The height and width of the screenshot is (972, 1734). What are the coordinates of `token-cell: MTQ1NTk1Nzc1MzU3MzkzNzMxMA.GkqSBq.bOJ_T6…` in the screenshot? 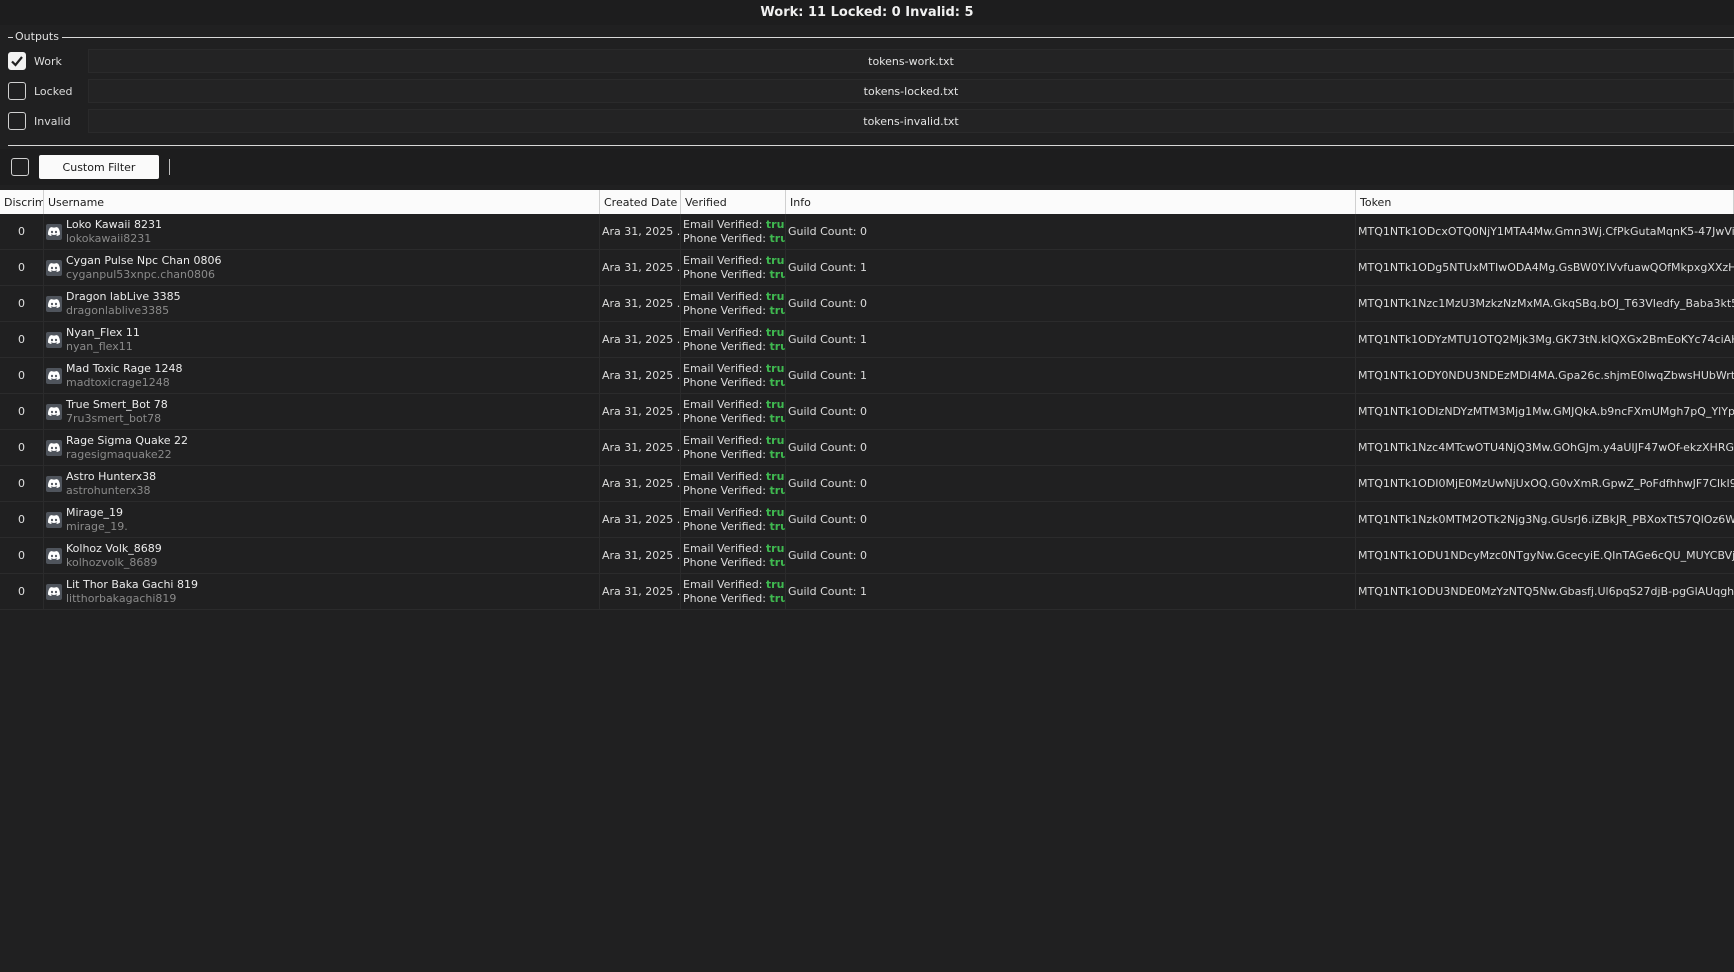 It's located at (1545, 303).